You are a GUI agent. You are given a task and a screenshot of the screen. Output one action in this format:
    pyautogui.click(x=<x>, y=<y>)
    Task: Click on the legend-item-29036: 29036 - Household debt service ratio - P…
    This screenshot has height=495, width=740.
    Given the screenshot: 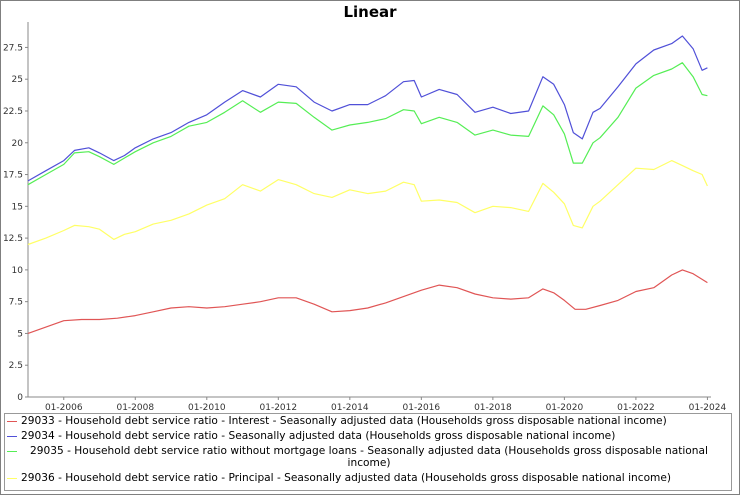 What is the action you would take?
    pyautogui.click(x=369, y=478)
    